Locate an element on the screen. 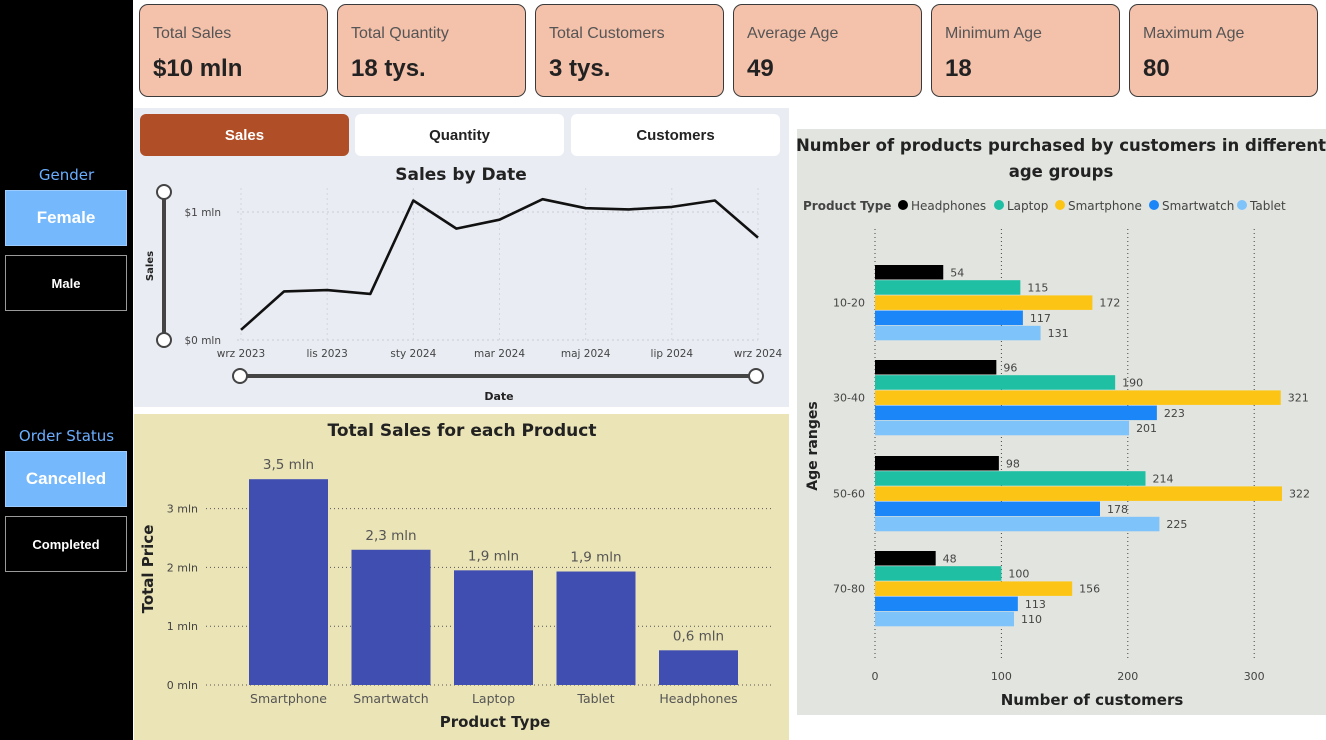 The width and height of the screenshot is (1326, 740). kpi-card-total-sales: Total Sales $10 mln is located at coordinates (233, 50).